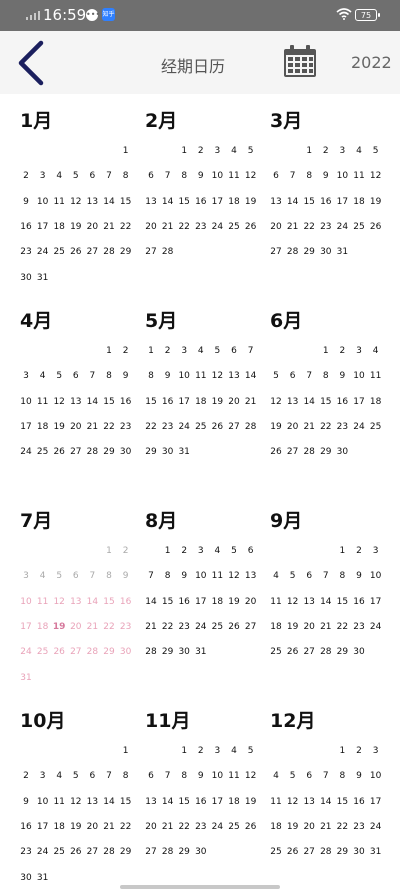 Image resolution: width=400 pixels, height=891 pixels. What do you see at coordinates (26, 827) in the screenshot?
I see `calendar-day: 16` at bounding box center [26, 827].